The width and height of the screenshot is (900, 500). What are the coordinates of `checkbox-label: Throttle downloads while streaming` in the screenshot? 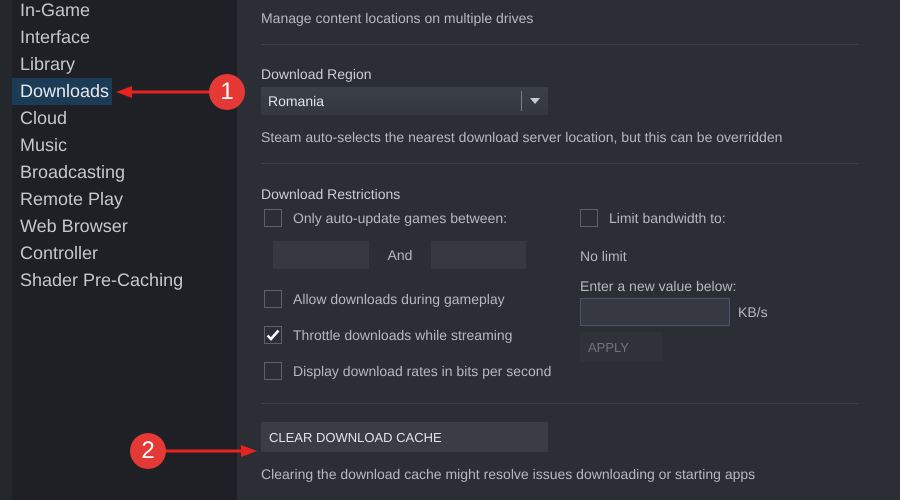 It's located at (402, 335).